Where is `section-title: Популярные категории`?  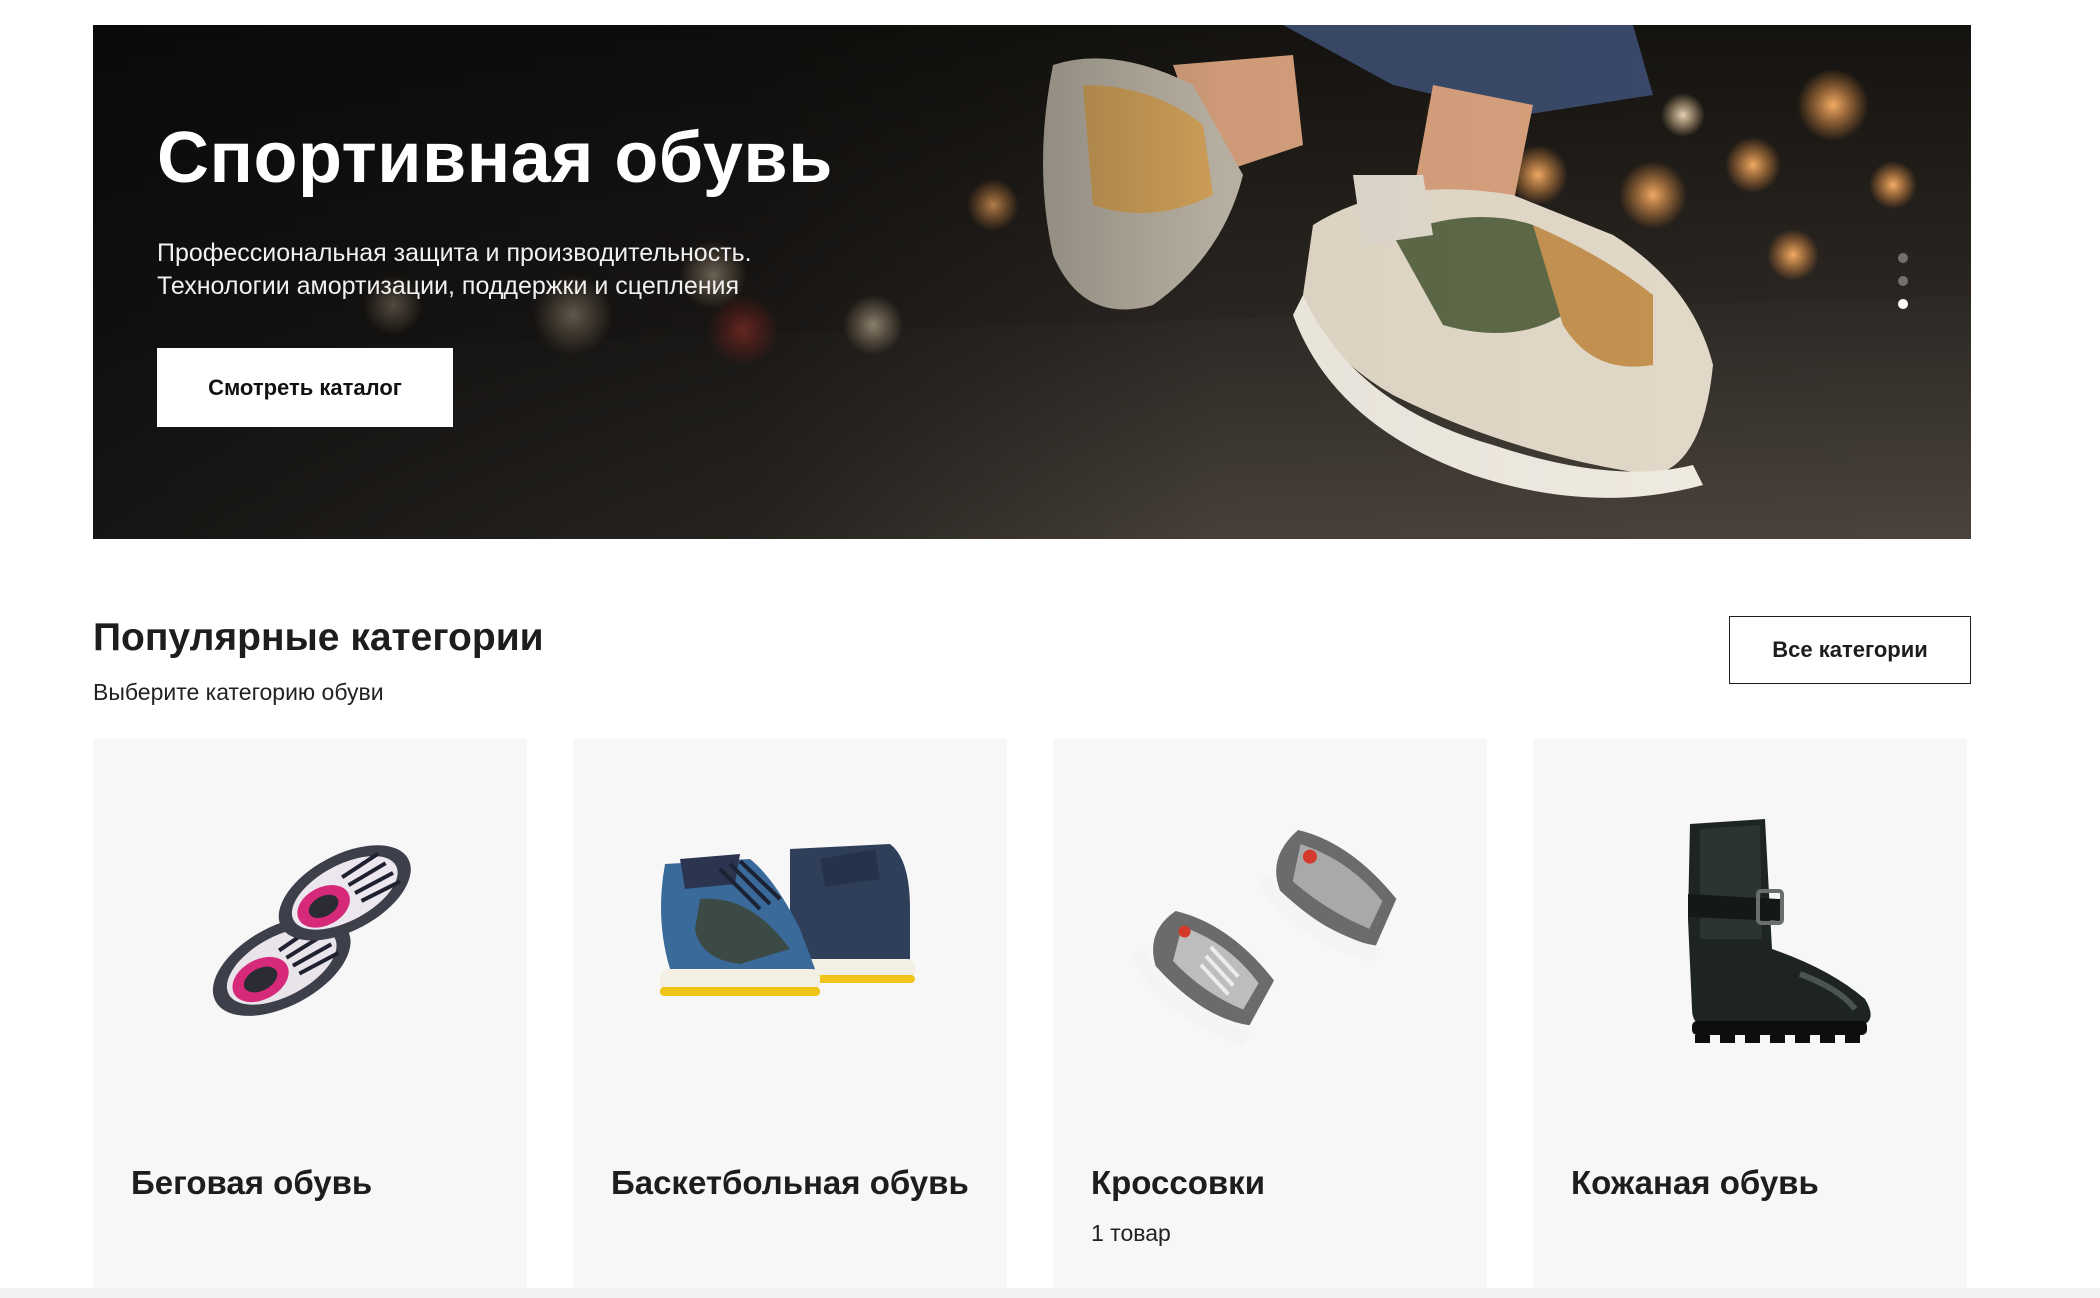
section-title: Популярные категории is located at coordinates (318, 637).